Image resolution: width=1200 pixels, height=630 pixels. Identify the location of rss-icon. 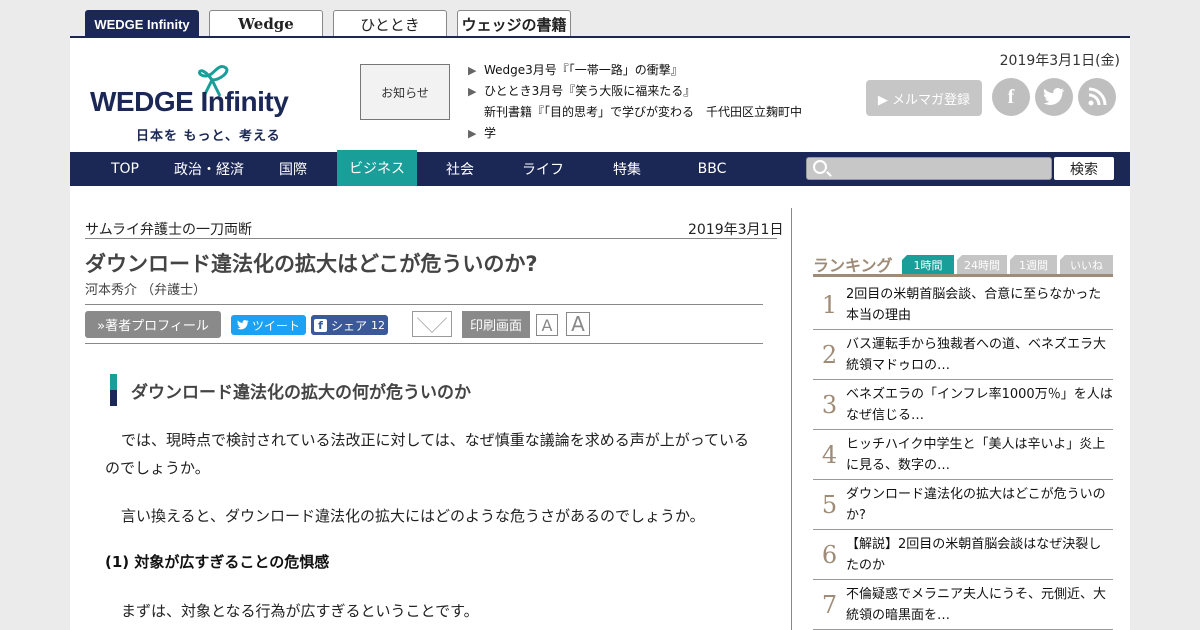
(1097, 97).